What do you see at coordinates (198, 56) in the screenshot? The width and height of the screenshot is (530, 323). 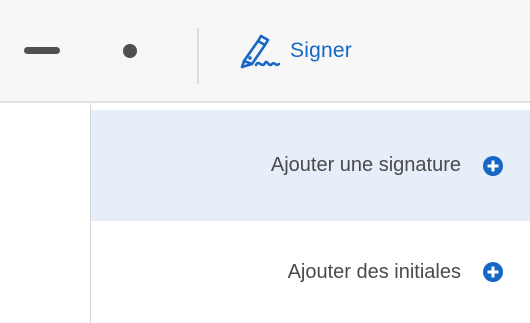 I see `toolbar-divider` at bounding box center [198, 56].